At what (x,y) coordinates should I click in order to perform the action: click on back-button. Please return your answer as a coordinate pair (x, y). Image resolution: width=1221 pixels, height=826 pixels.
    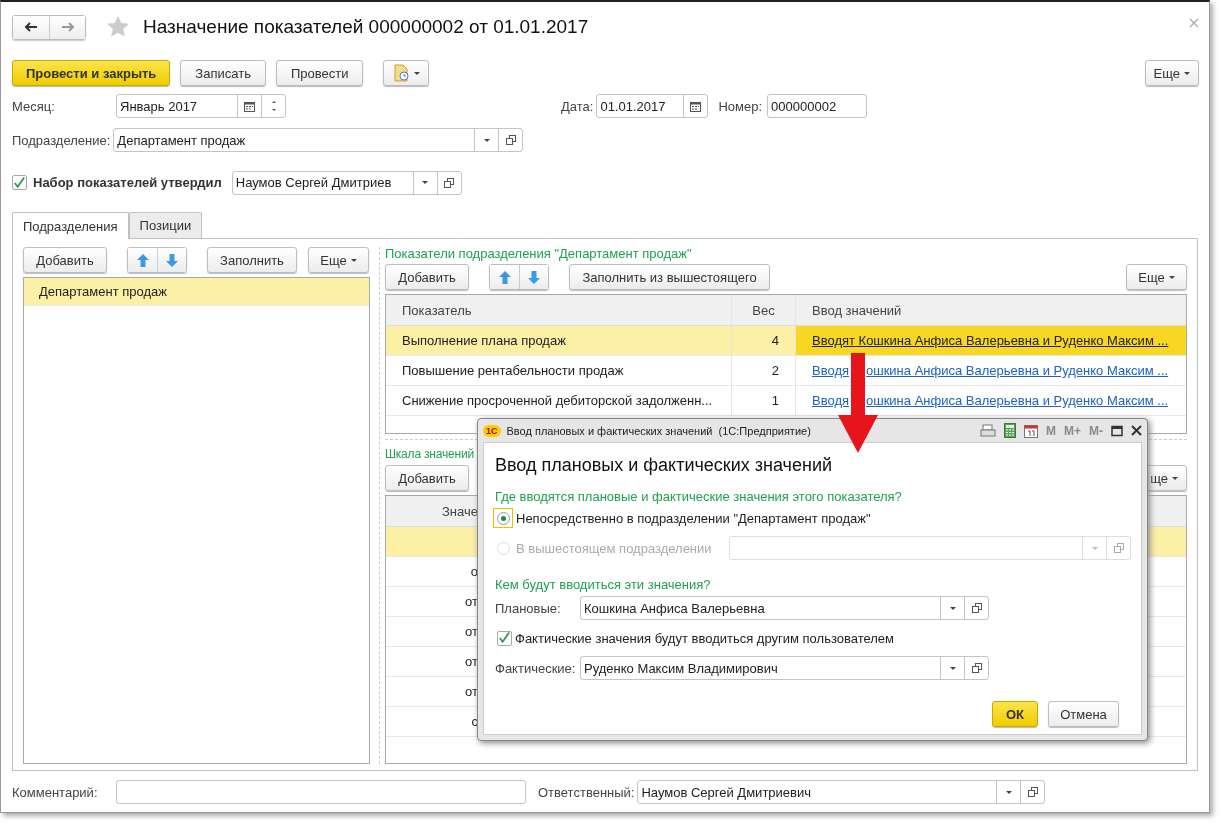
    Looking at the image, I should click on (31, 27).